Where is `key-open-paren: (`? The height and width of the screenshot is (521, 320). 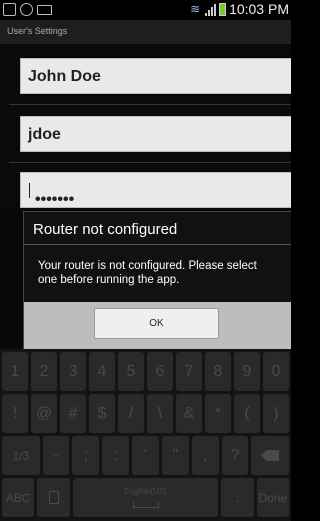 key-open-paren: ( is located at coordinates (247, 413).